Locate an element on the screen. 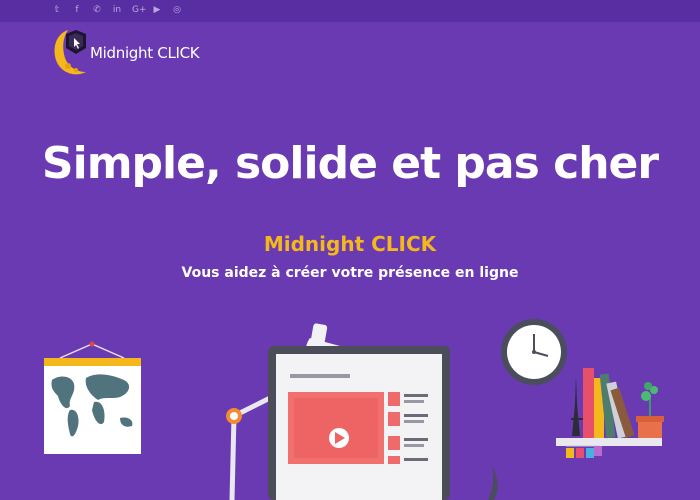 The height and width of the screenshot is (500, 700). monitor is located at coordinates (359, 423).